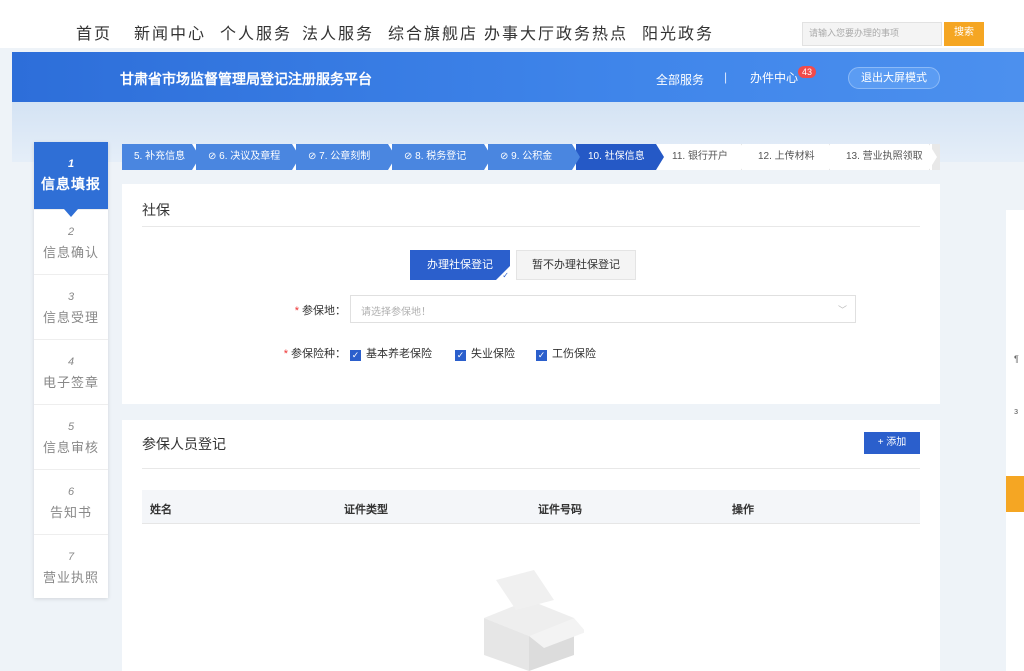 The image size is (1024, 671). I want to click on step-e-signature: 4 电子签章, so click(71, 372).